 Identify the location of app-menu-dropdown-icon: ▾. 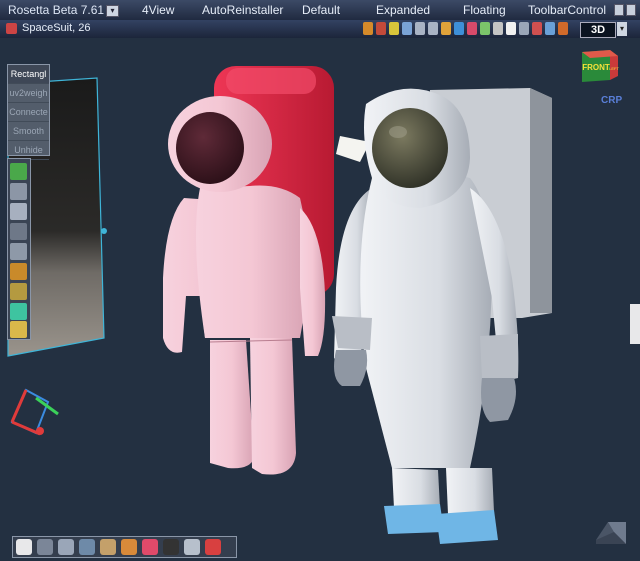
(112, 11).